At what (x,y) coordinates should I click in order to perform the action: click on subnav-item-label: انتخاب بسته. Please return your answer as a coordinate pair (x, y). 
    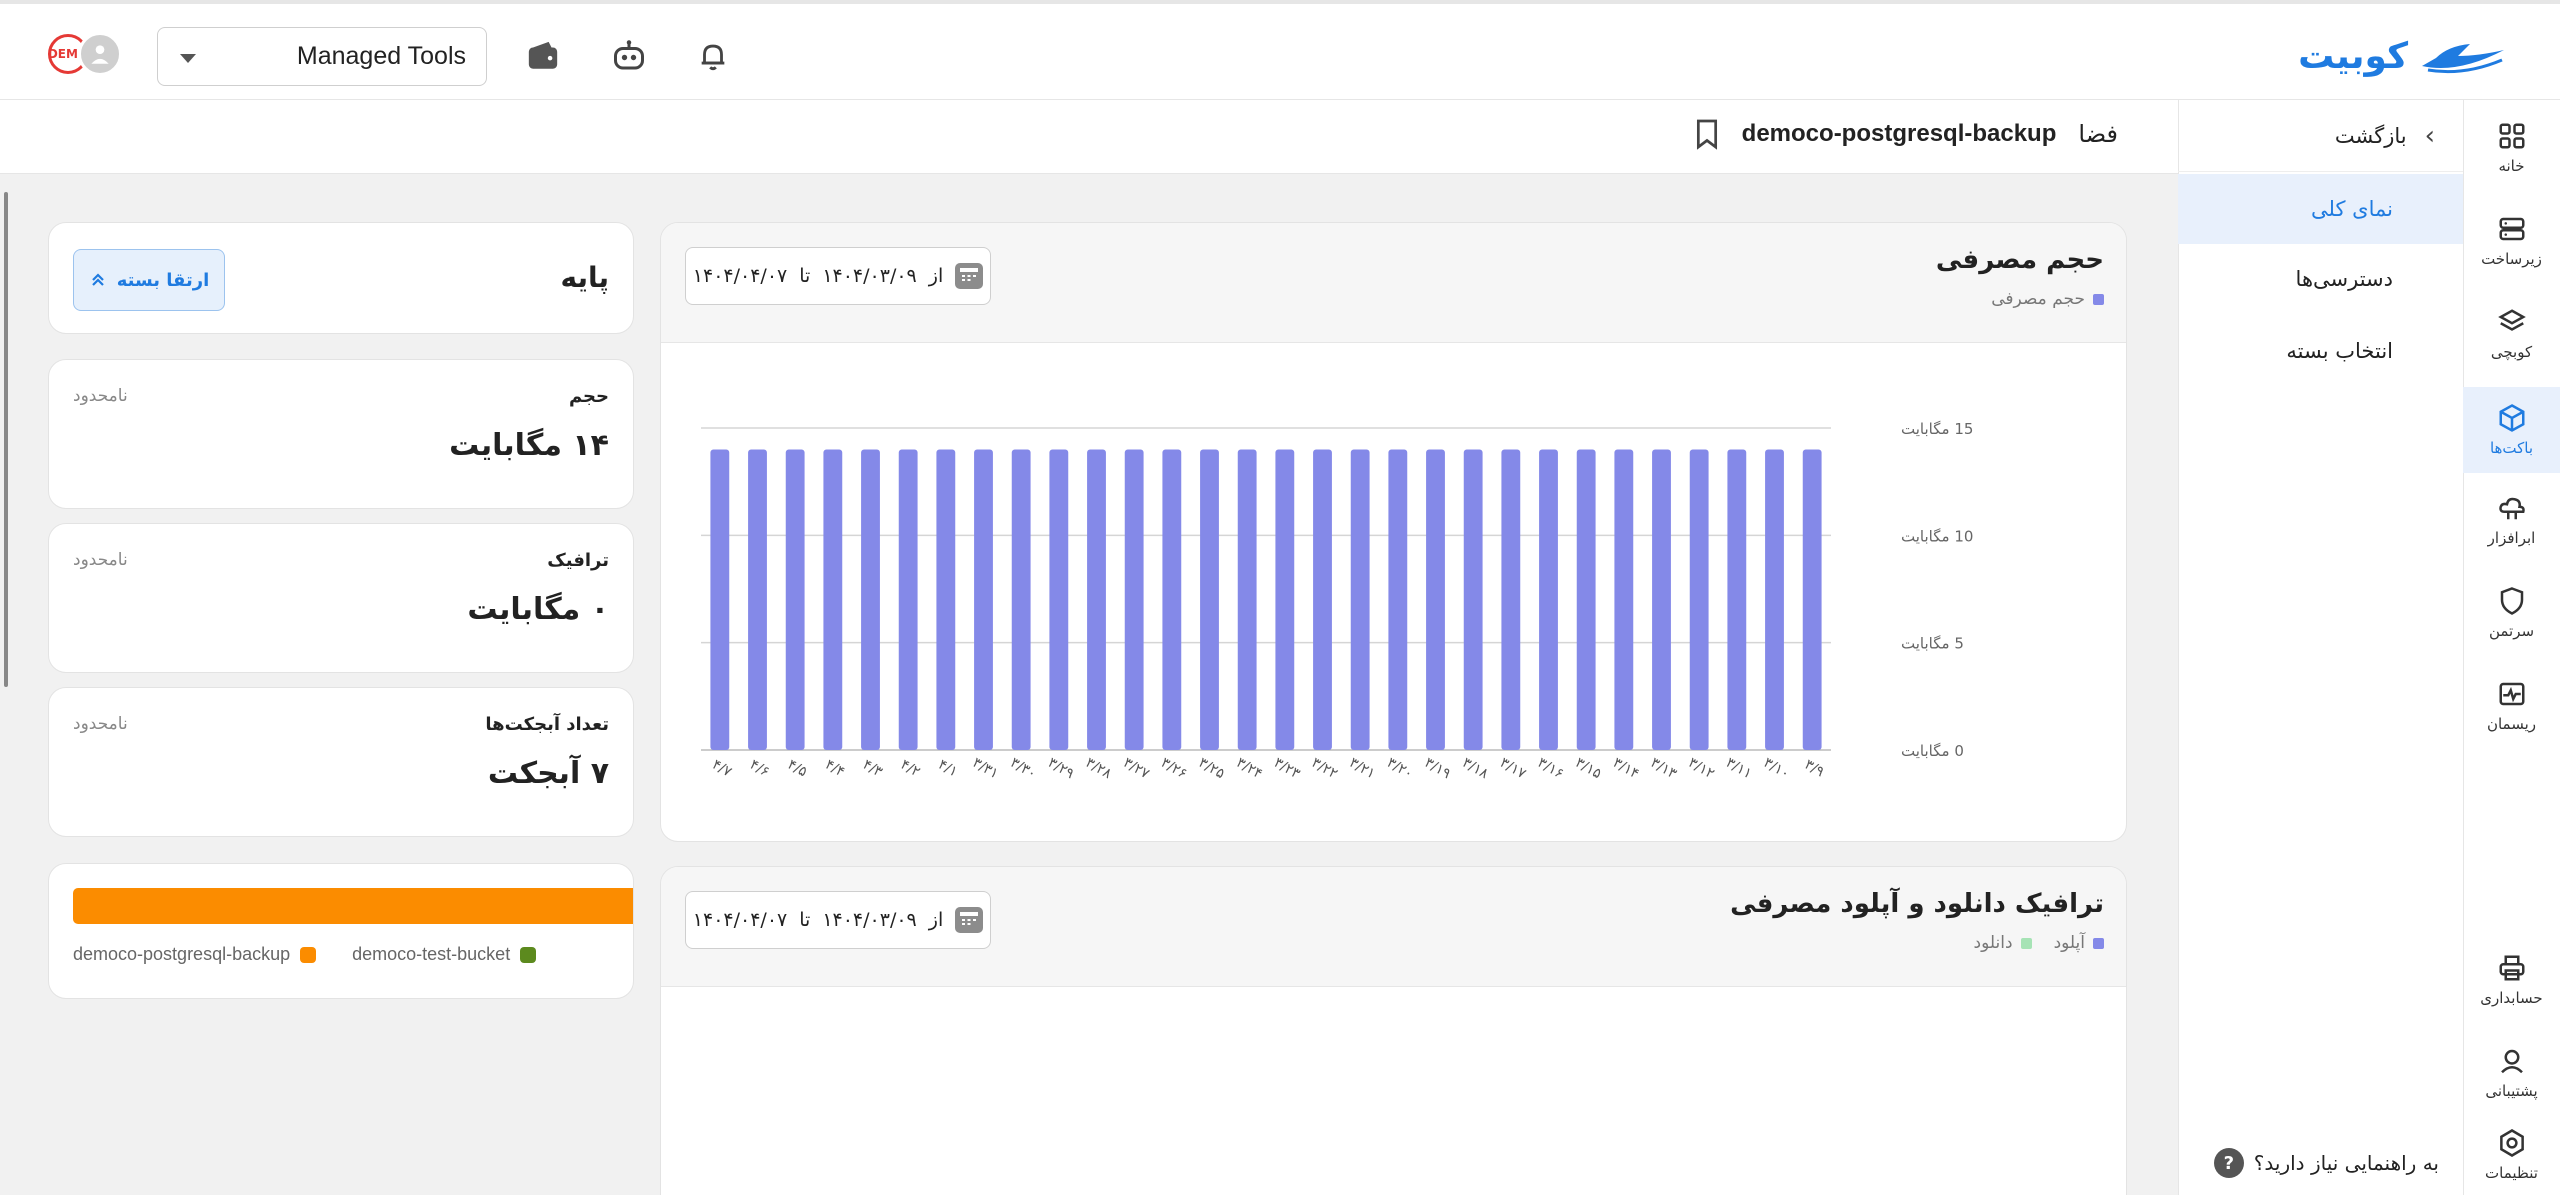
    Looking at the image, I should click on (2339, 351).